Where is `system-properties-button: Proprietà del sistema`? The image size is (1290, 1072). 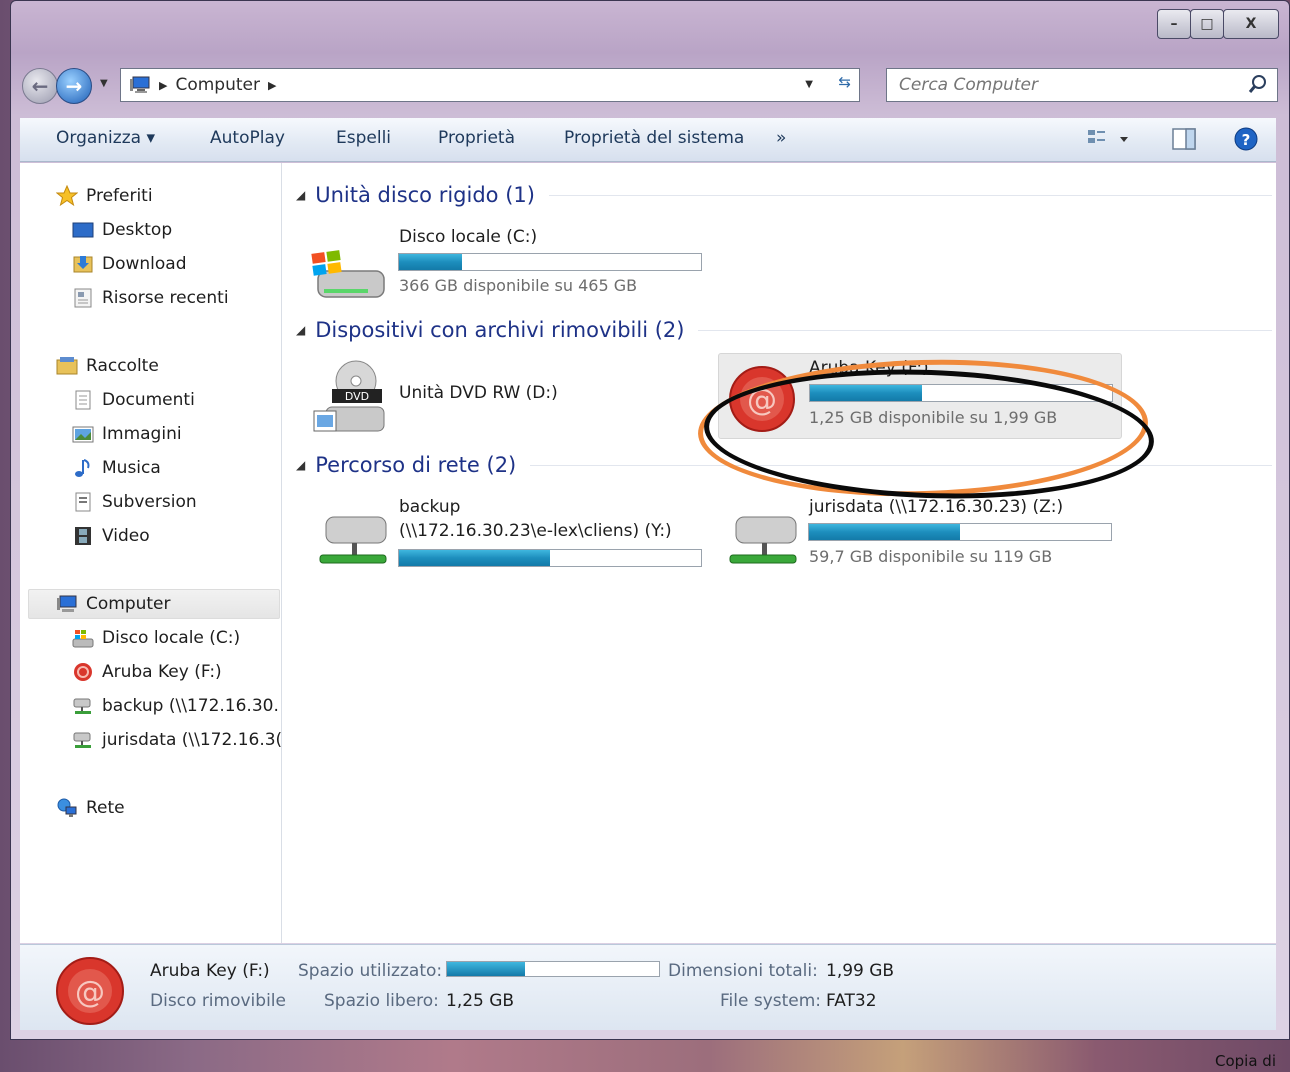 system-properties-button: Proprietà del sistema is located at coordinates (654, 138).